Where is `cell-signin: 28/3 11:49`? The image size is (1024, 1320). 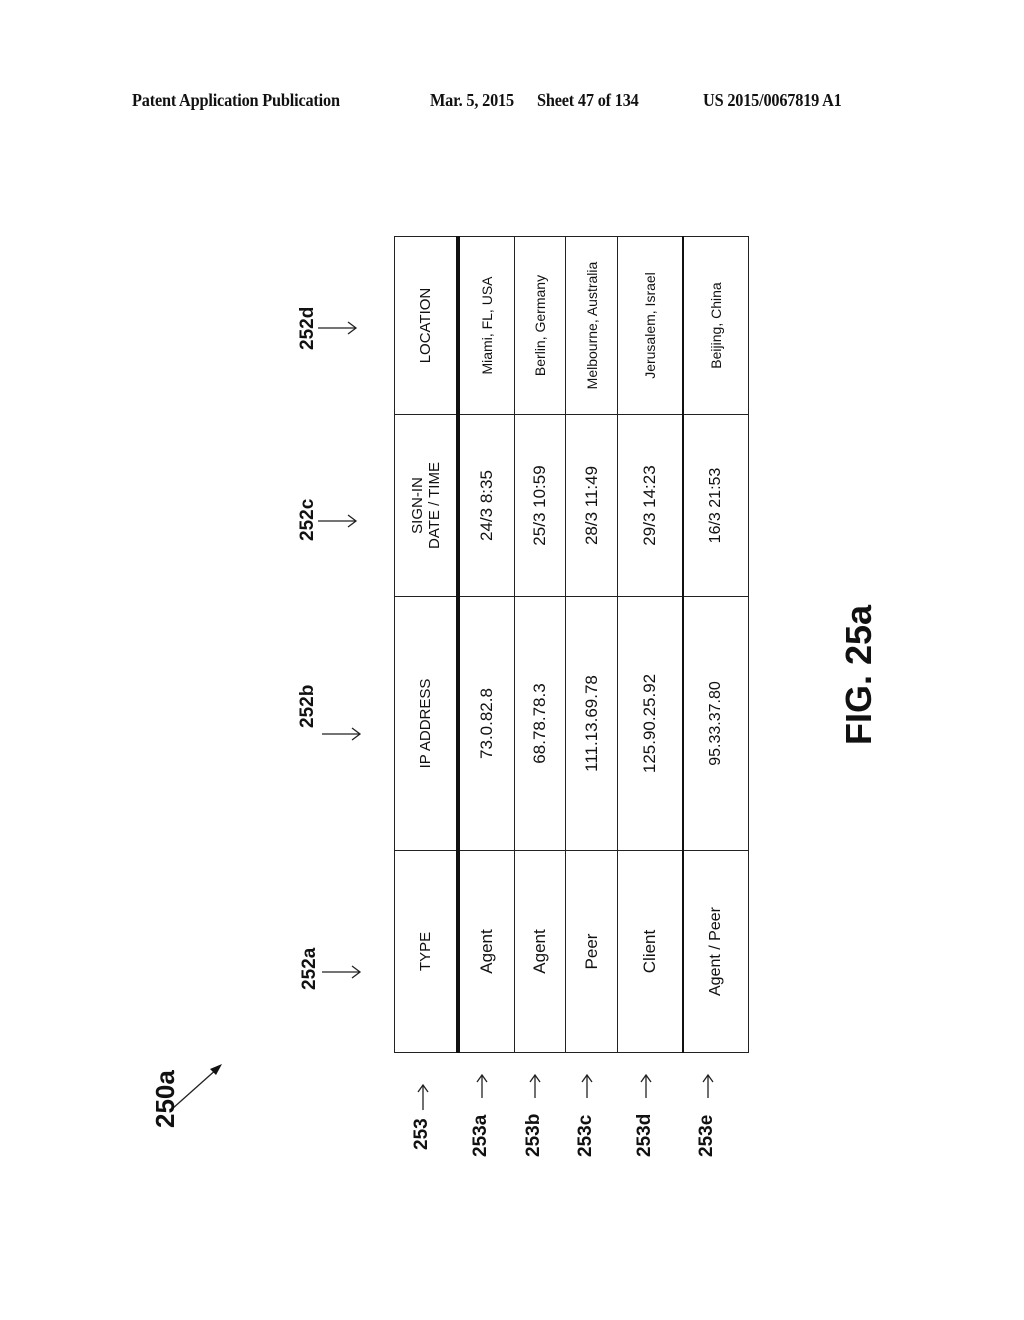
cell-signin: 28/3 11:49 is located at coordinates (591, 505).